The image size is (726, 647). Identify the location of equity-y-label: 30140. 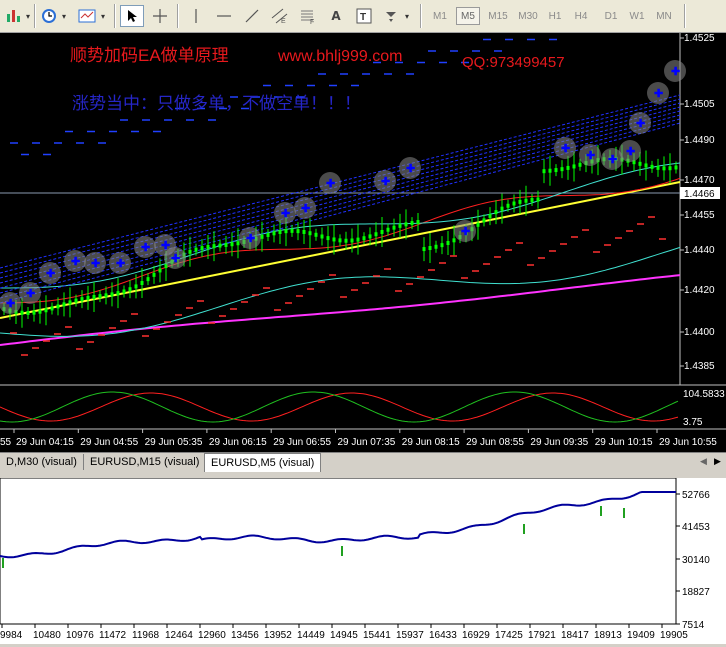
(696, 560).